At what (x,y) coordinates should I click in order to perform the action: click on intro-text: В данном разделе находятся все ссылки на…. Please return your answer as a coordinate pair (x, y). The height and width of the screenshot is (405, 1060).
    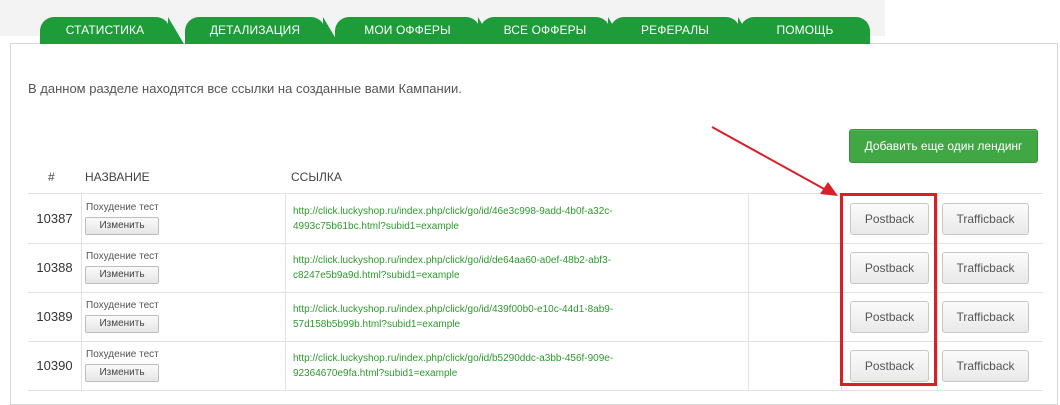
    Looking at the image, I should click on (245, 88).